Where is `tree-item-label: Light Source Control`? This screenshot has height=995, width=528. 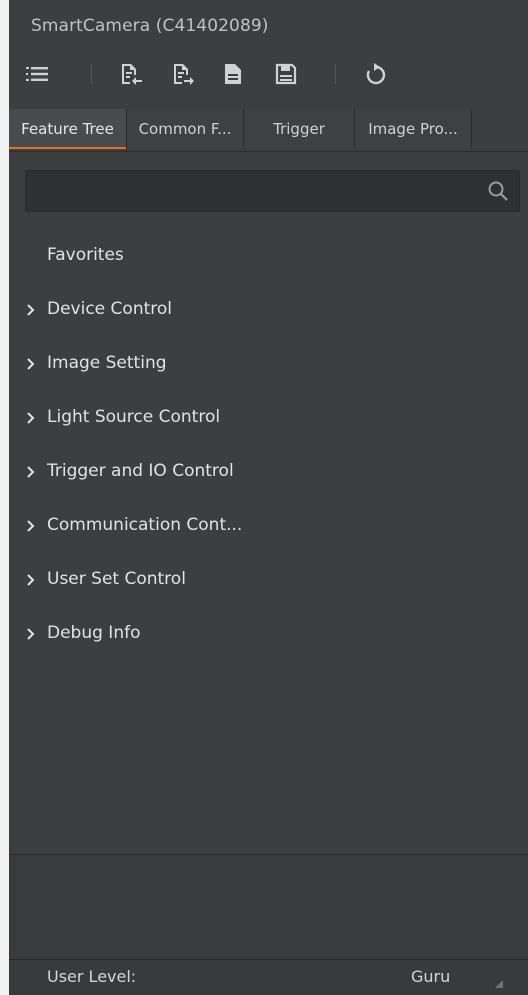 tree-item-label: Light Source Control is located at coordinates (134, 417).